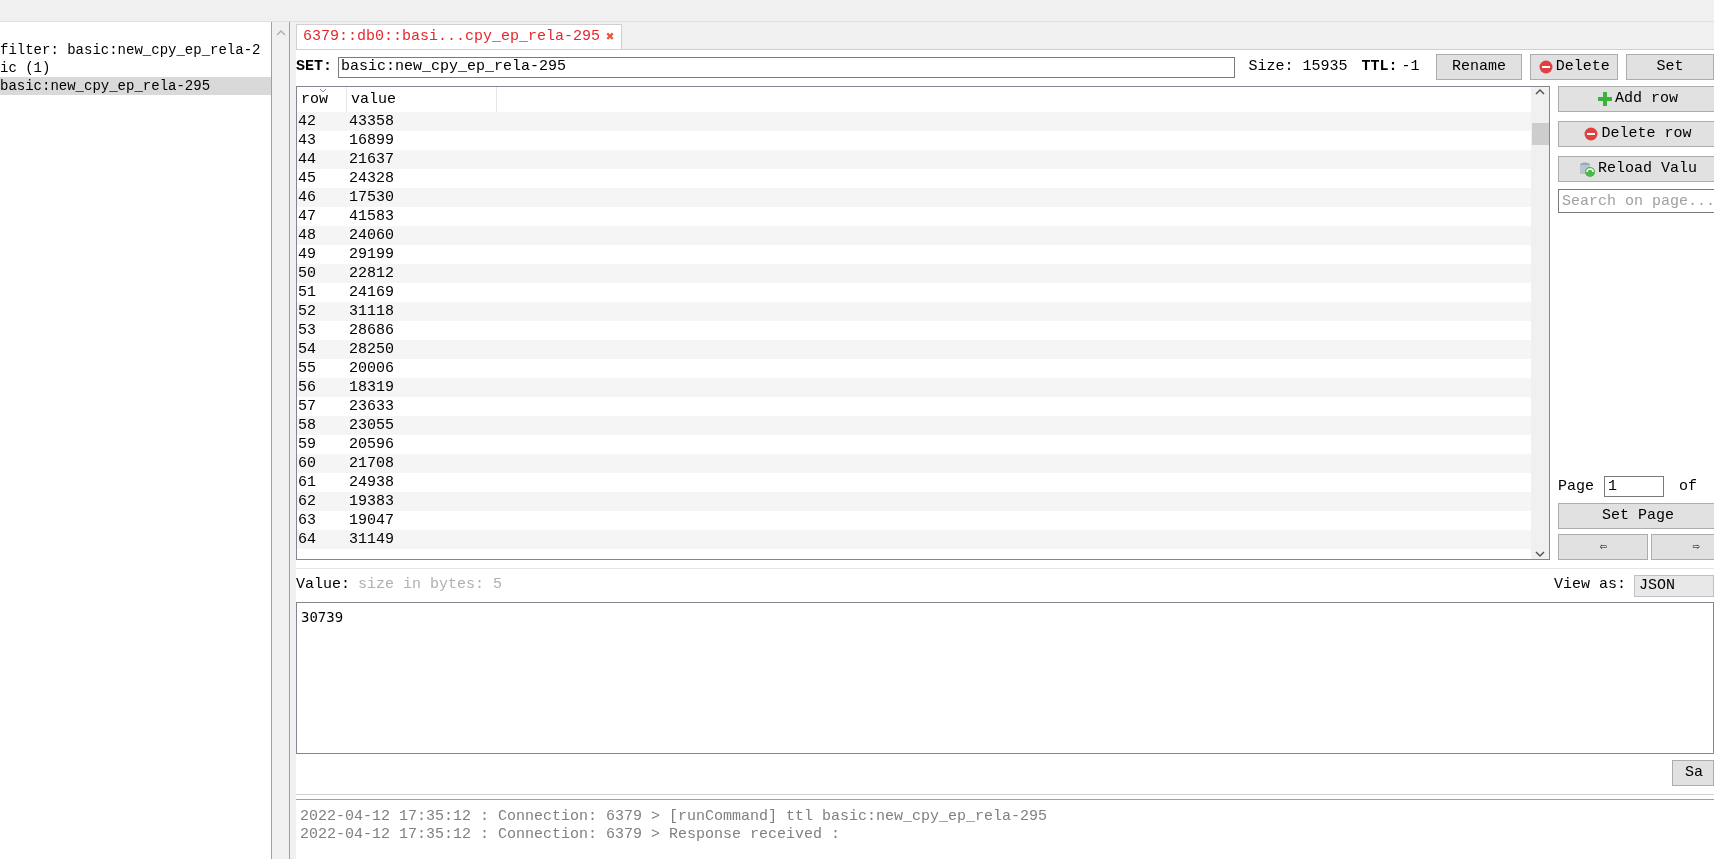  Describe the element at coordinates (307, 121) in the screenshot. I see `table-cell-text: 42` at that location.